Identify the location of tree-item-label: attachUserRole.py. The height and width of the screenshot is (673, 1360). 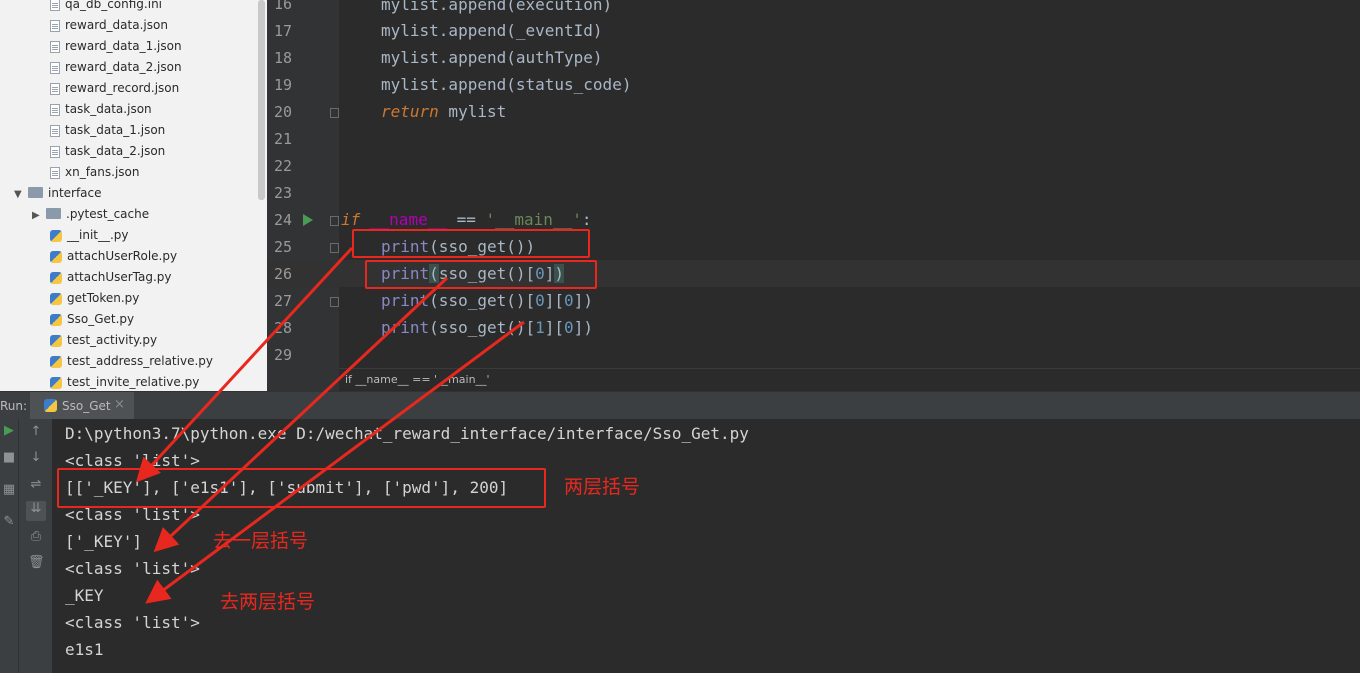
(122, 256).